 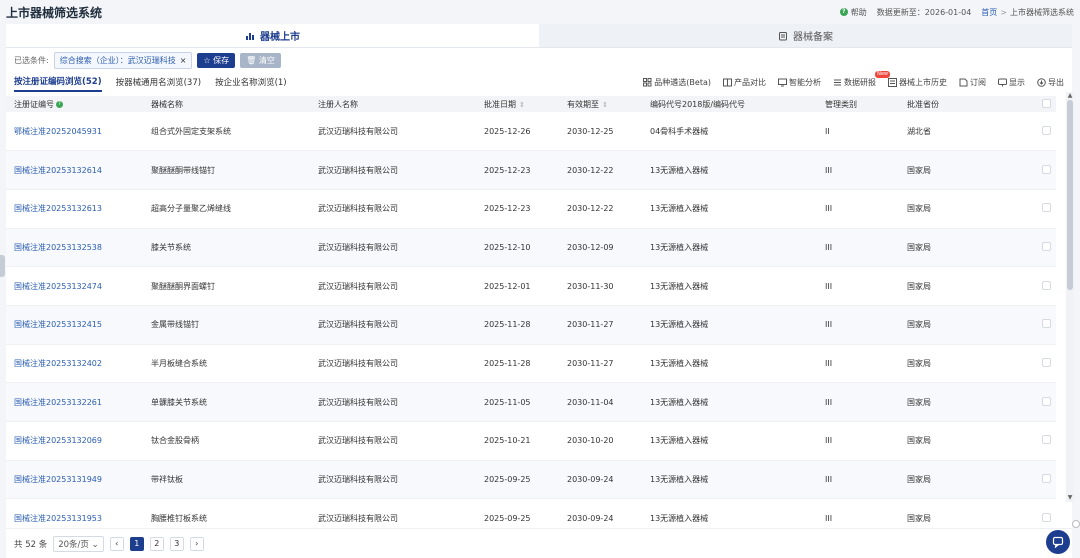 What do you see at coordinates (727, 82) in the screenshot?
I see `compare-icon` at bounding box center [727, 82].